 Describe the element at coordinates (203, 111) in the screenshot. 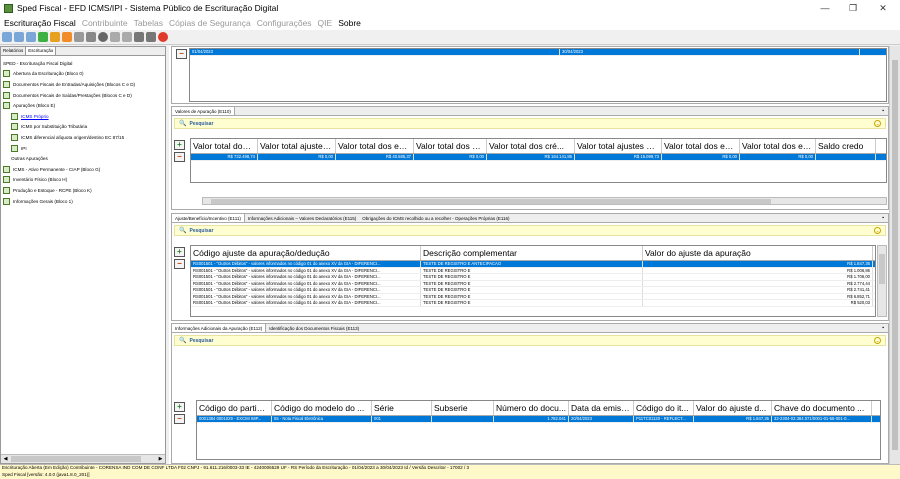

I see `tab-e110: Valores de Apuração (E110)` at that location.